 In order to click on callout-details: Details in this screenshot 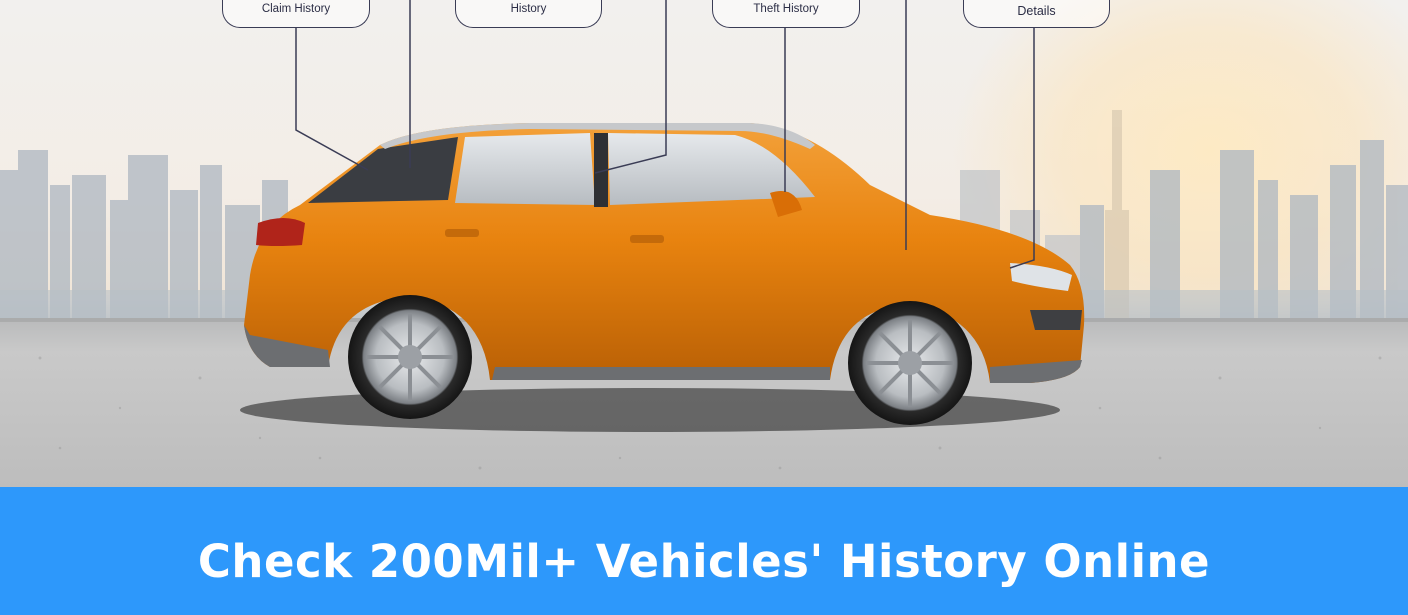, I will do `click(1036, 14)`.